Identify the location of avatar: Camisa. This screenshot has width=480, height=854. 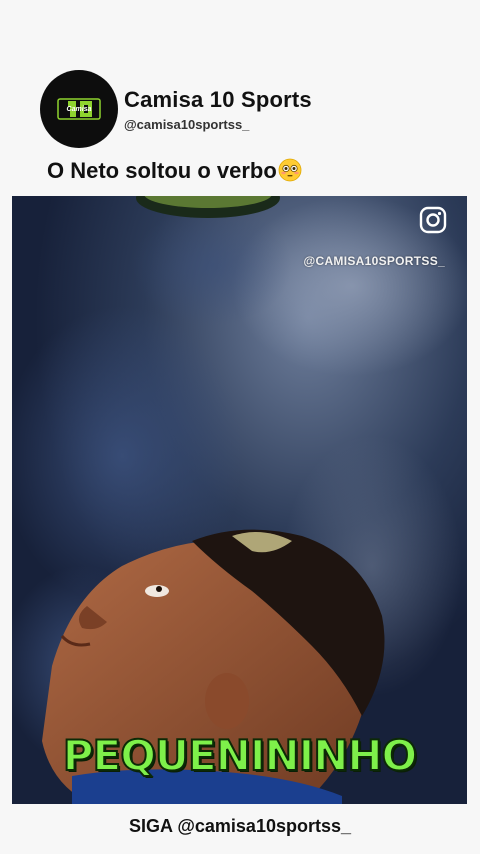
(79, 109).